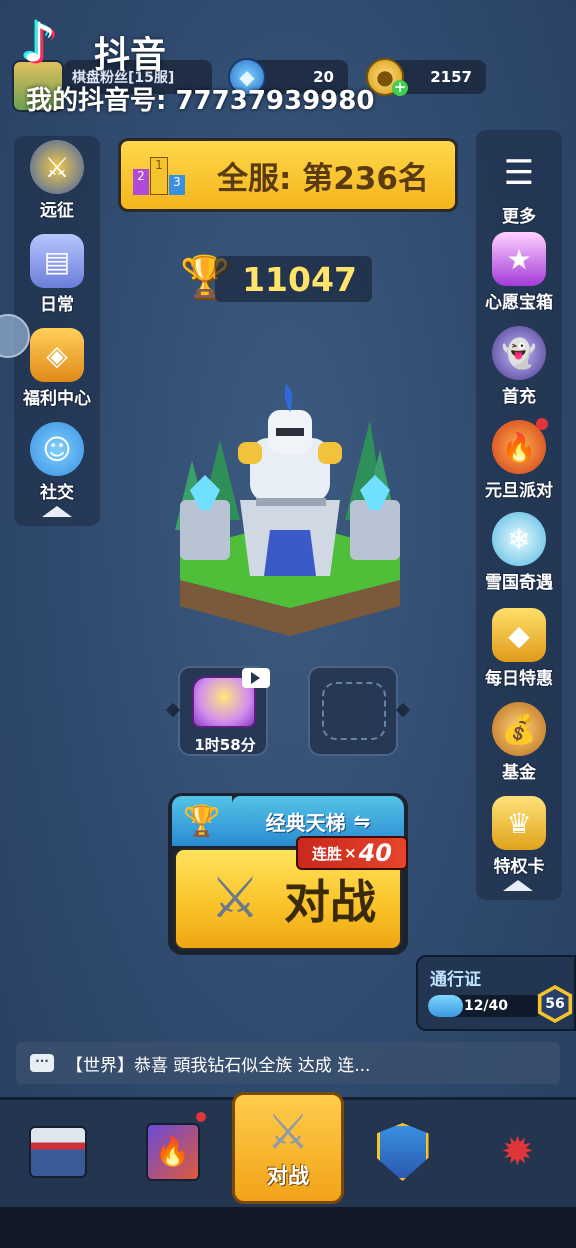 The height and width of the screenshot is (1248, 576). Describe the element at coordinates (161, 175) in the screenshot. I see `podium-icon: 2 1 3` at that location.